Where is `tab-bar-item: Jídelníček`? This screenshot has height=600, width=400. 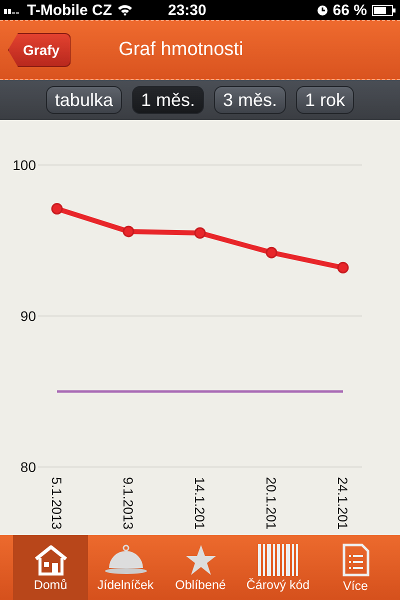 tab-bar-item: Jídelníček is located at coordinates (125, 567).